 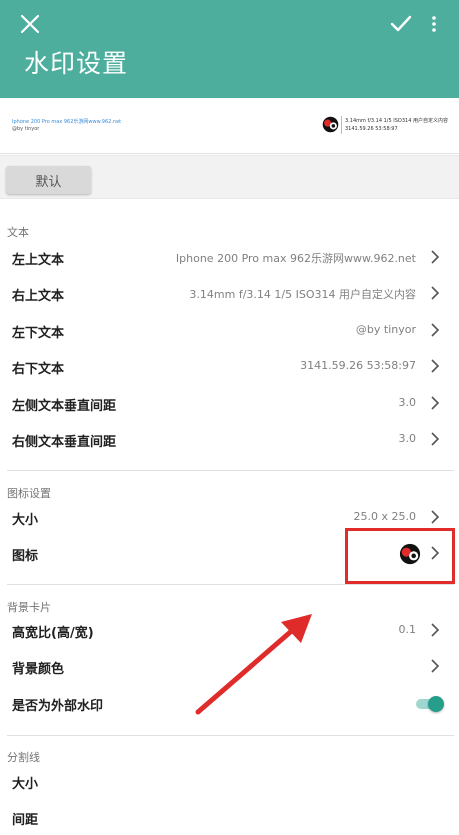 I want to click on row-label: 右上文本, so click(x=38, y=296).